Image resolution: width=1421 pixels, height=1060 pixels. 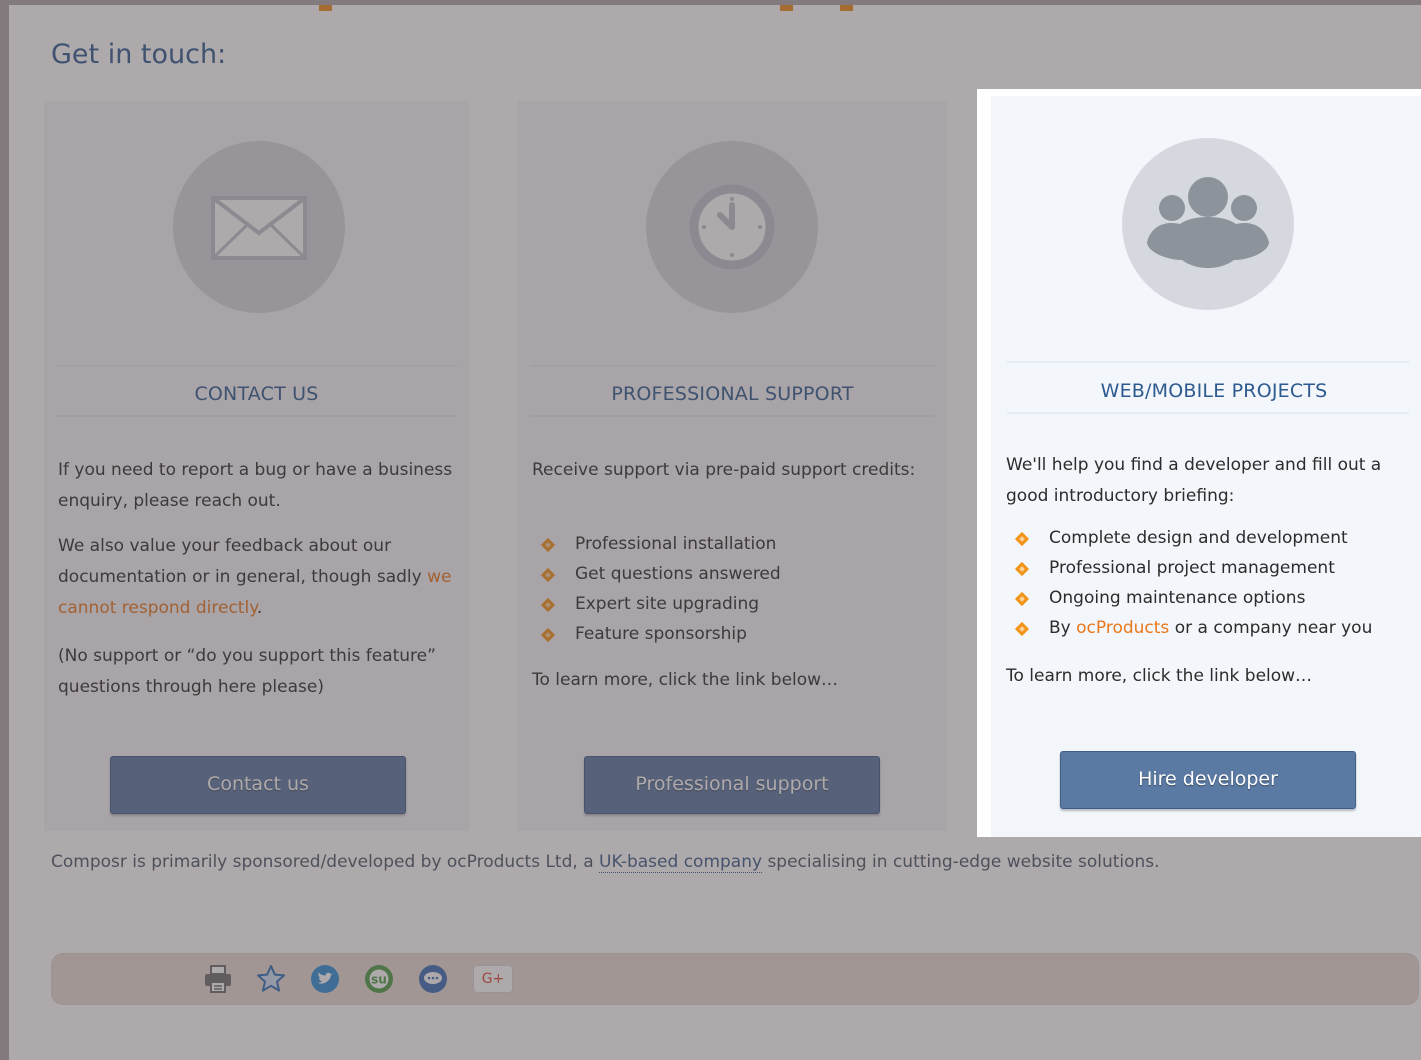 What do you see at coordinates (1214, 391) in the screenshot?
I see `web-mobile-projects-title: WEB/MOBILE PROJECTS` at bounding box center [1214, 391].